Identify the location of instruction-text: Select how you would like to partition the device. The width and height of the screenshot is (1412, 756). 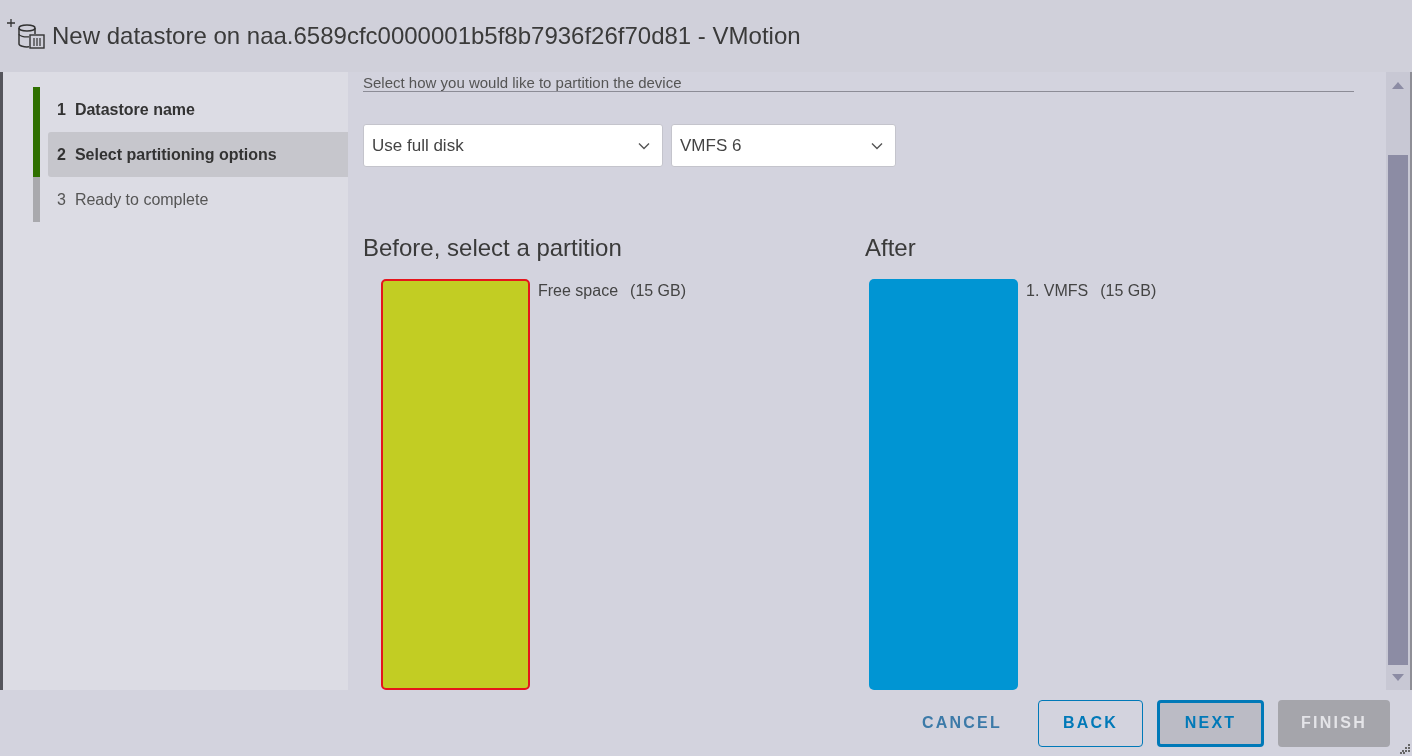
(523, 82).